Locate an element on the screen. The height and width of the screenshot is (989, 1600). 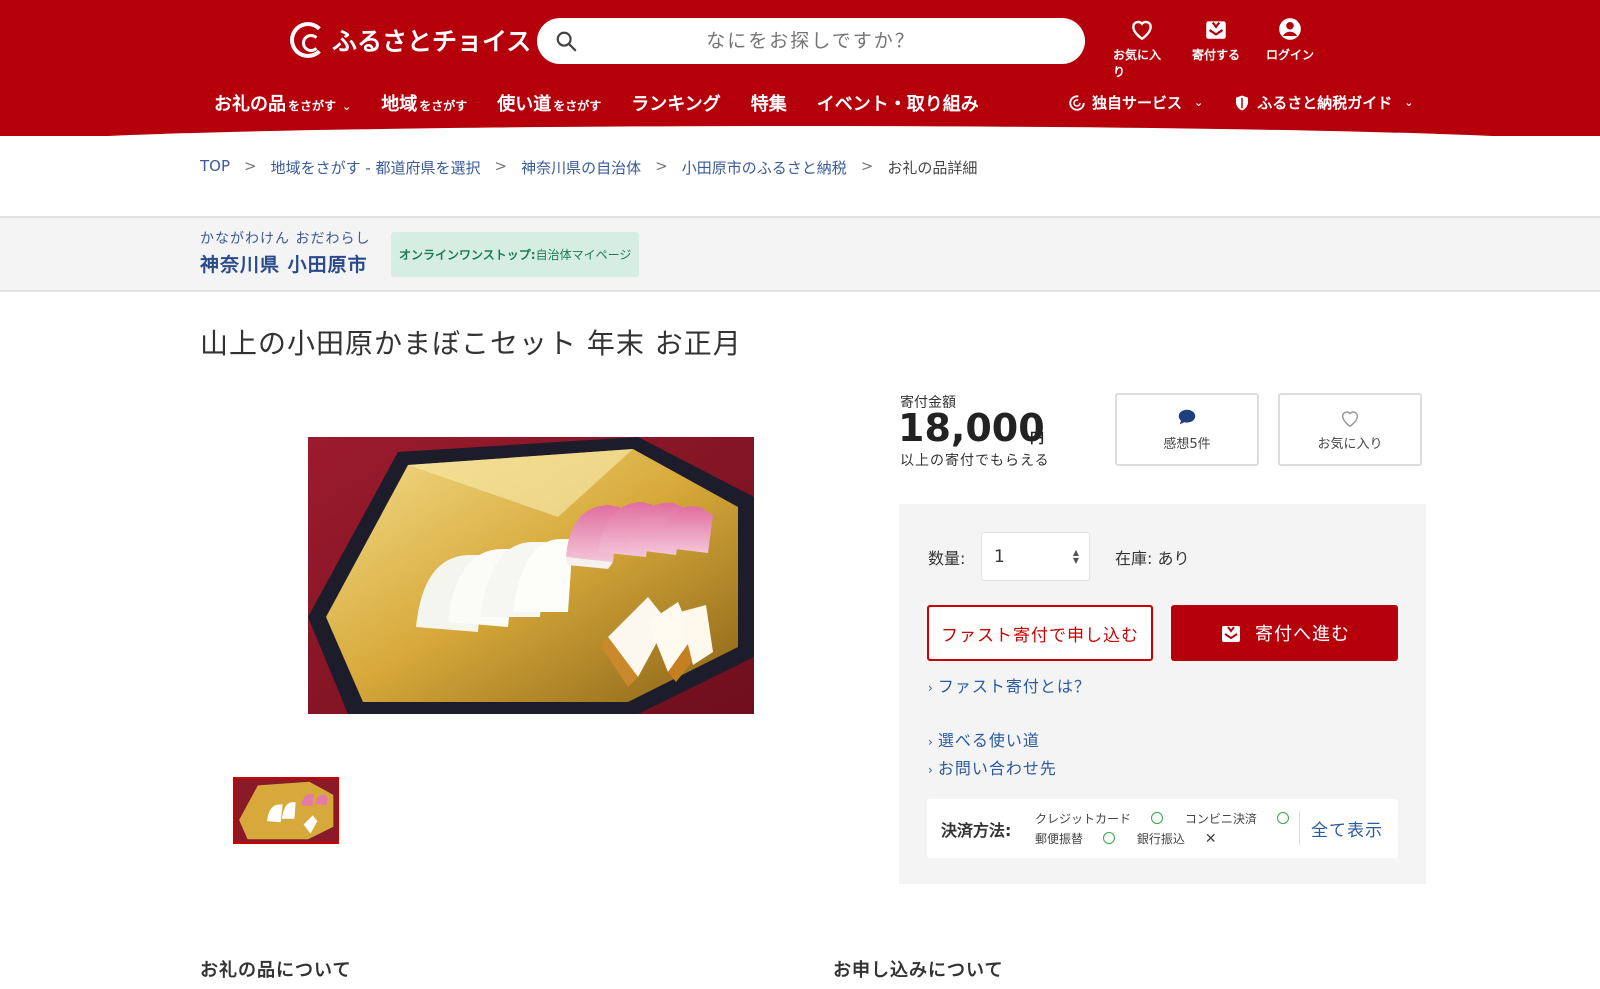
secondary-nav: 独自サービス ⌄ ふるさと納税ガイド ⌄ is located at coordinates (1240, 102).